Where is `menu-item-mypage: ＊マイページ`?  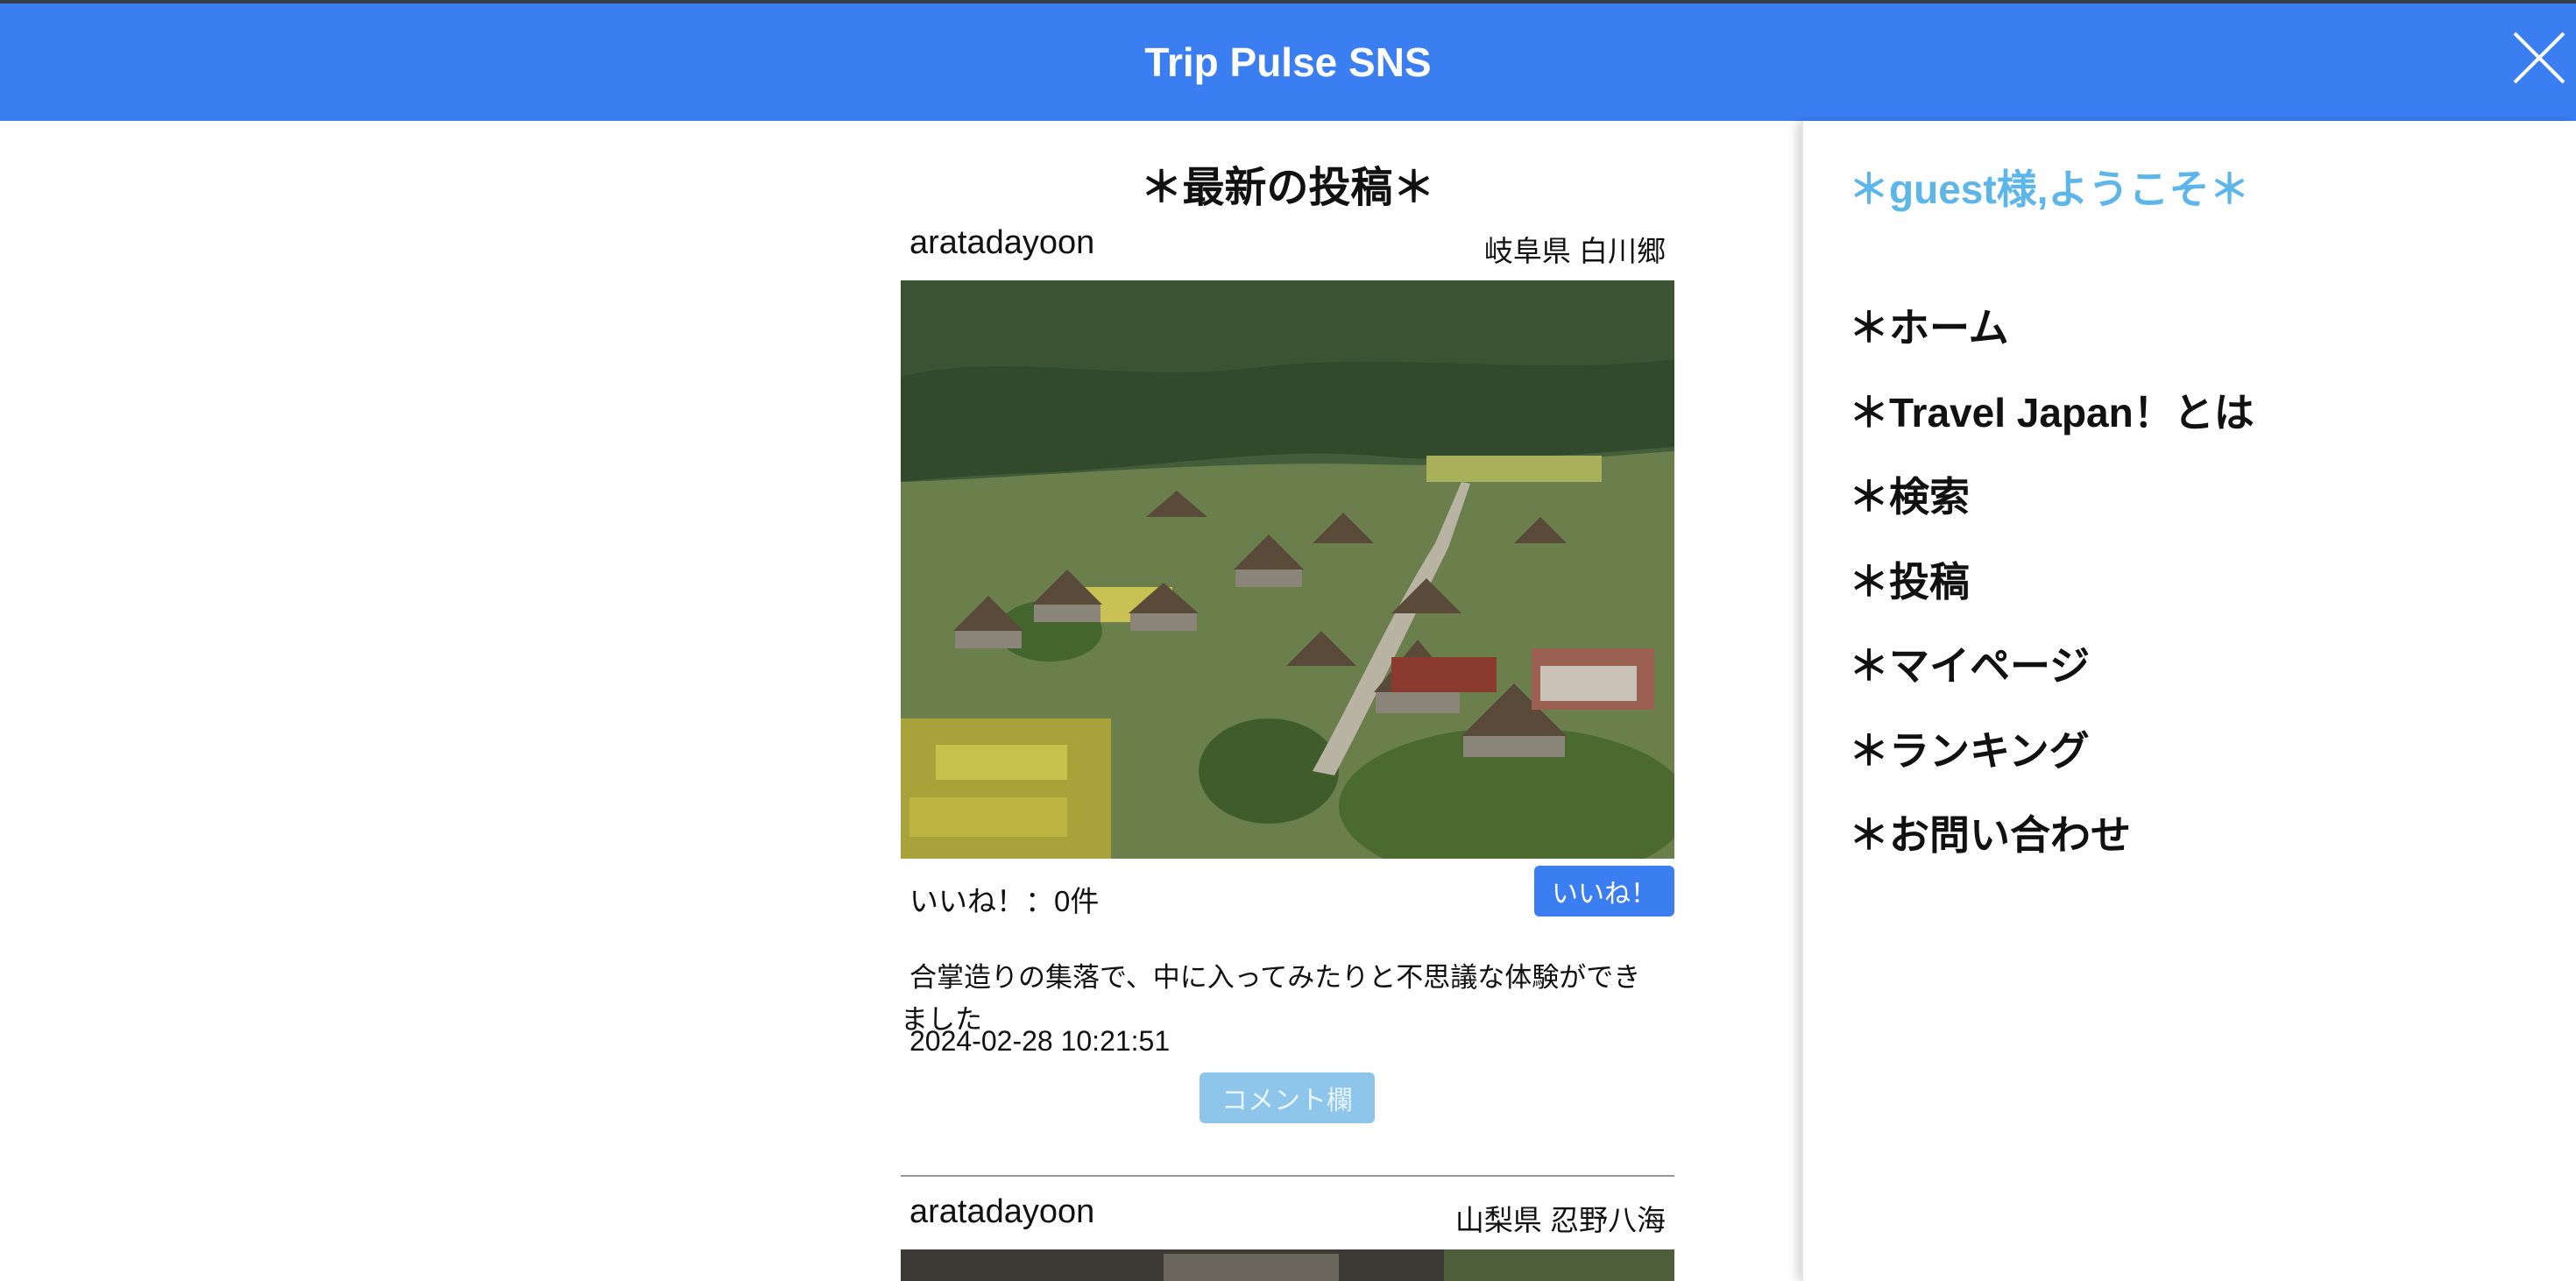
menu-item-mypage: ＊マイページ is located at coordinates (2051, 676).